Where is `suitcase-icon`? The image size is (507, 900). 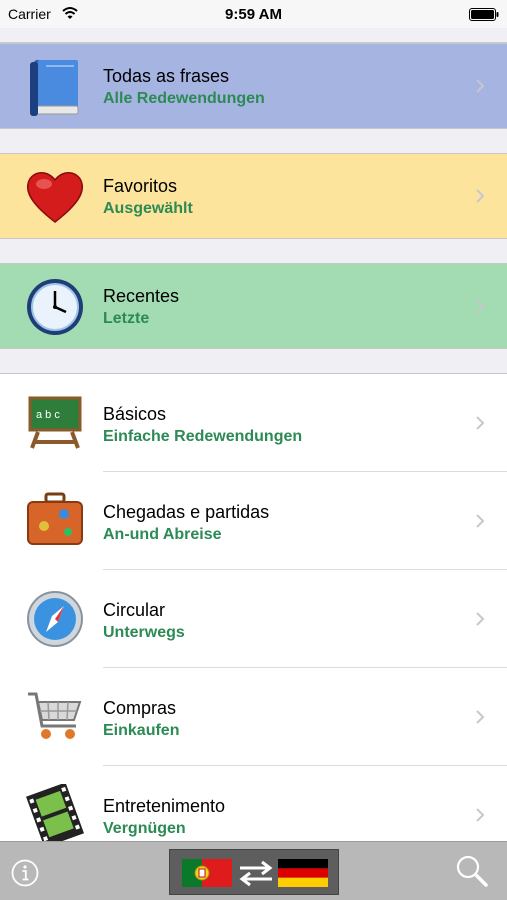
suitcase-icon is located at coordinates (55, 518).